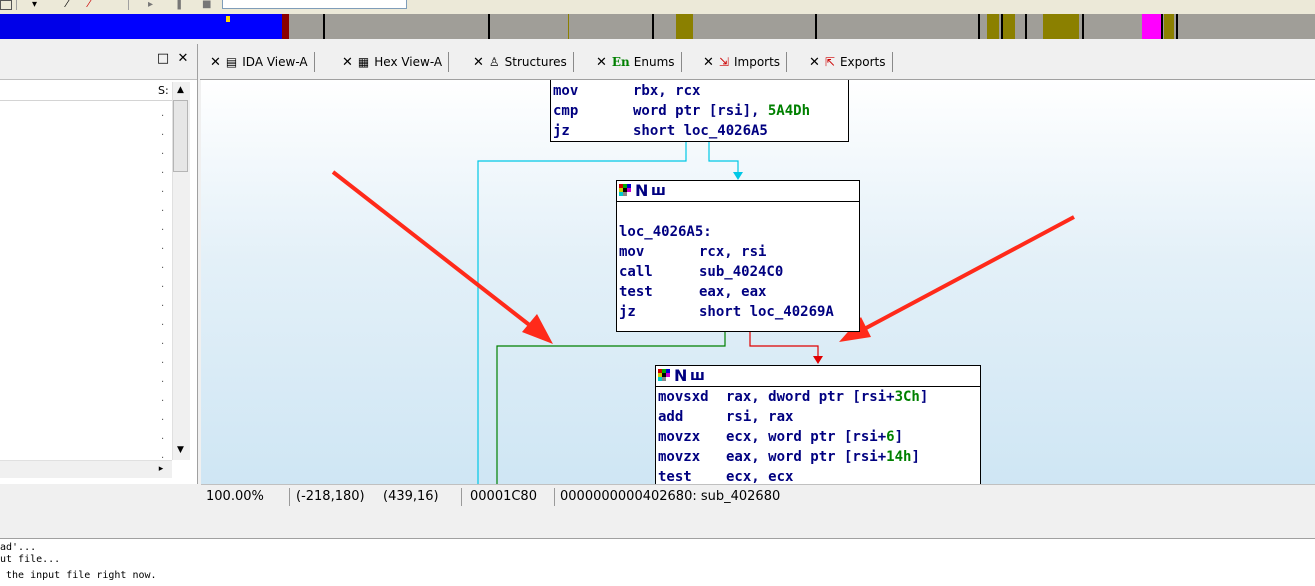 The width and height of the screenshot is (1315, 586). I want to click on operand: sub_4024C0, so click(741, 272).